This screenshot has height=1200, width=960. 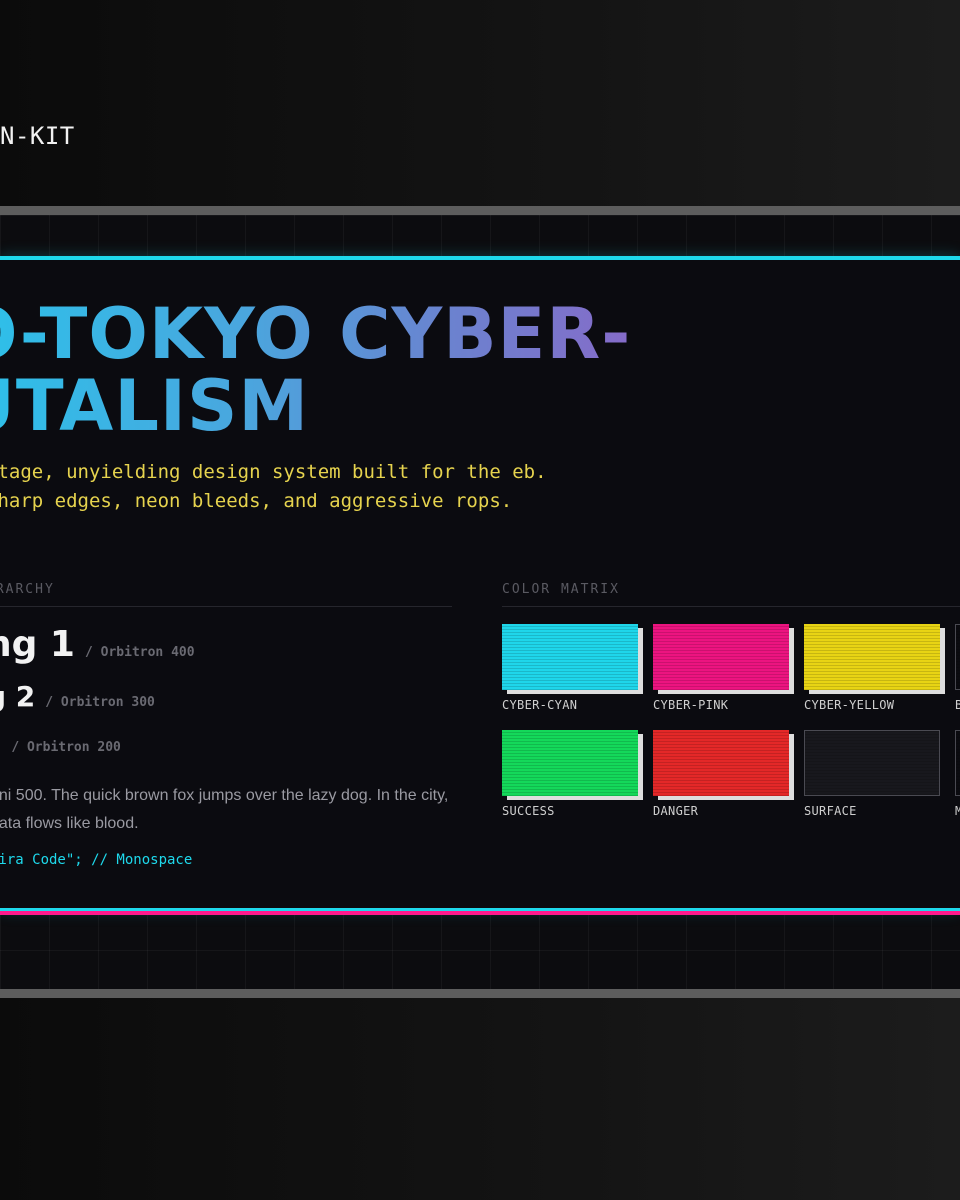 I want to click on swatch-label: DANGER, so click(x=676, y=811).